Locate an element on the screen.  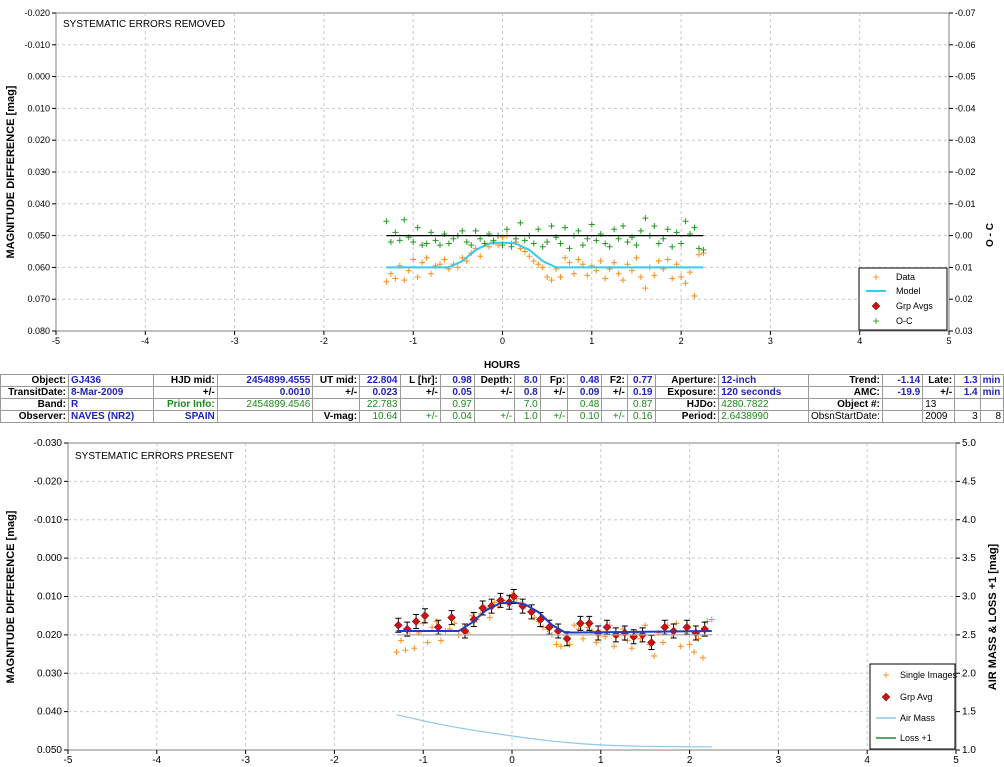
legend-model: Model is located at coordinates (908, 291).